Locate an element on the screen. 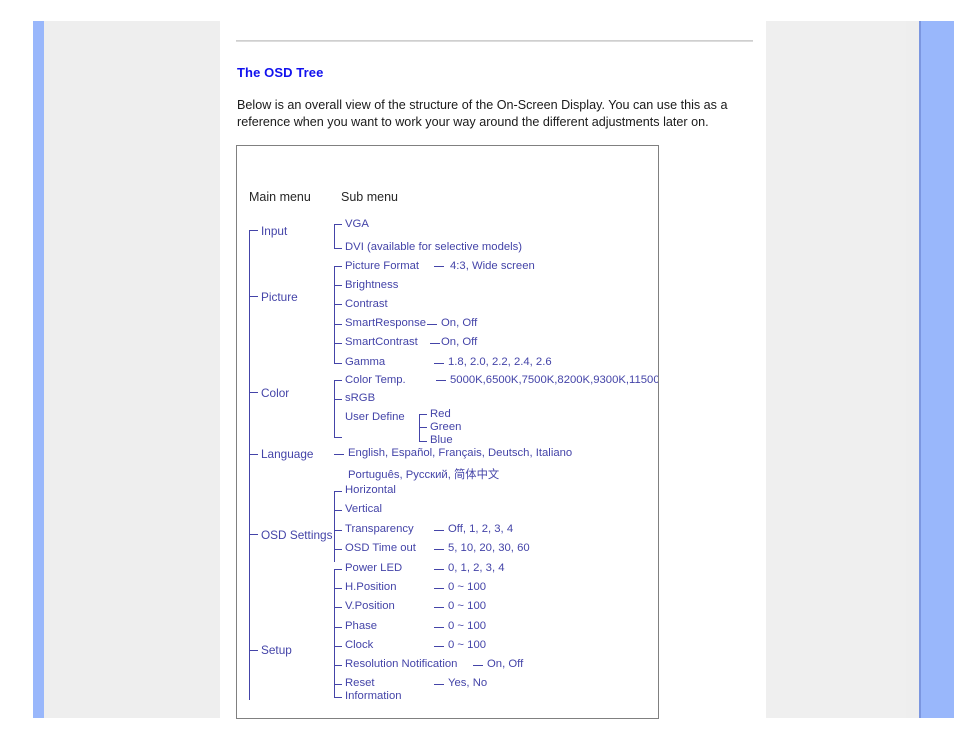  option-transparency: Off, 1, 2, 3, 4 is located at coordinates (481, 529).